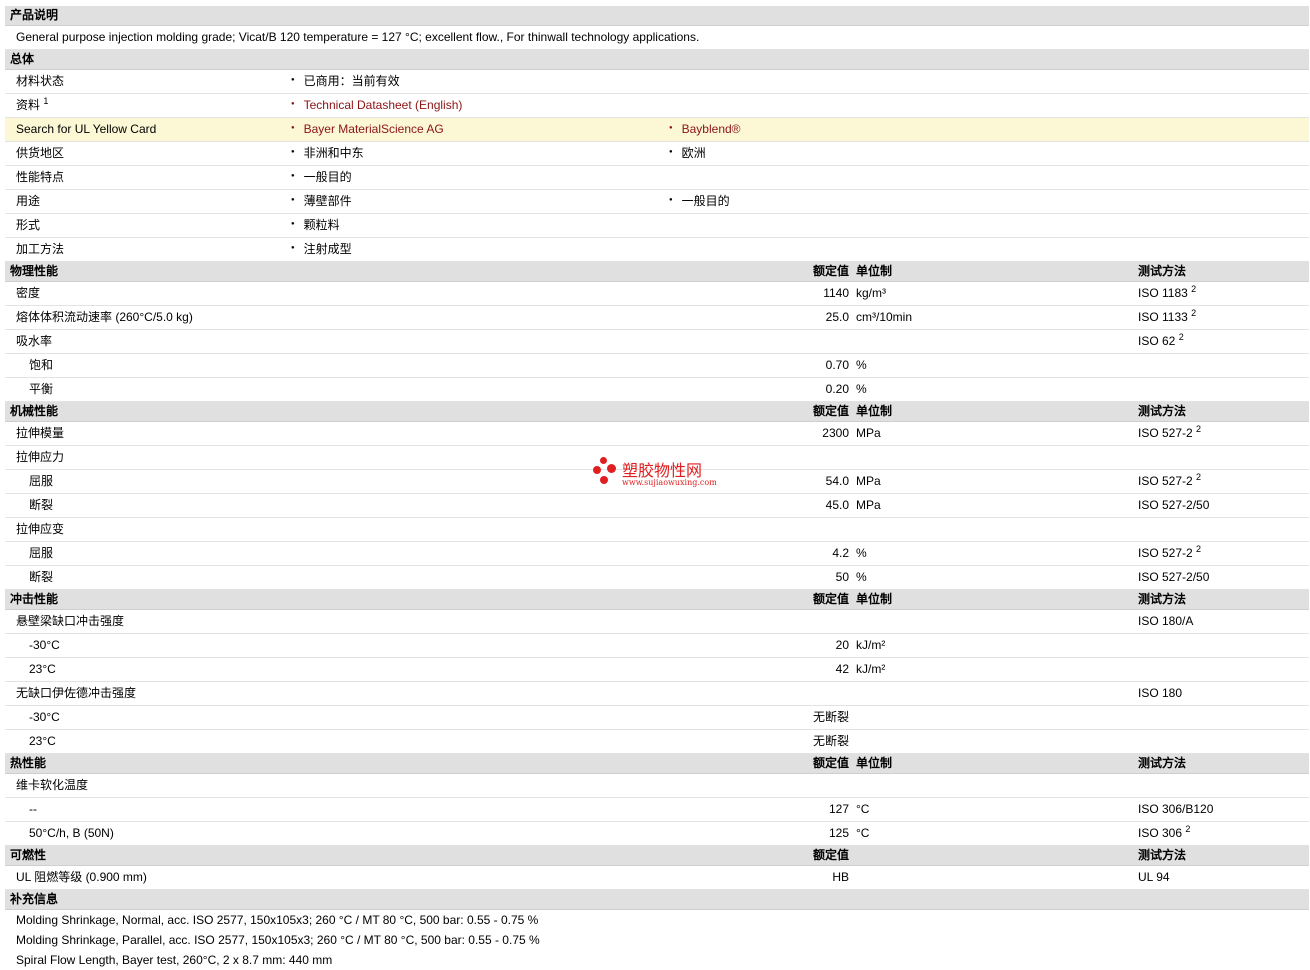 This screenshot has width=1310, height=970. I want to click on property-unit: kg/m³, so click(871, 293).